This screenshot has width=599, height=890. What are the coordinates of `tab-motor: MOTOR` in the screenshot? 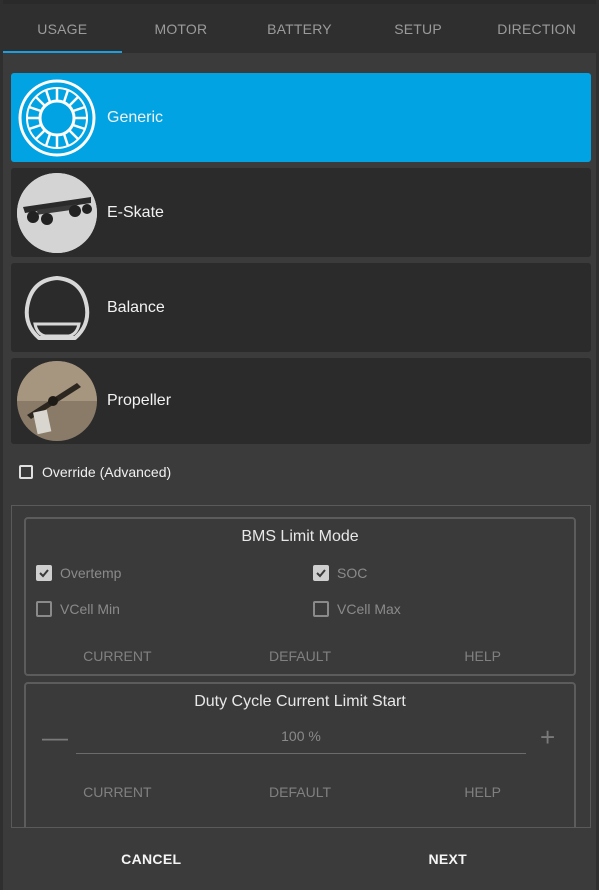 It's located at (181, 28).